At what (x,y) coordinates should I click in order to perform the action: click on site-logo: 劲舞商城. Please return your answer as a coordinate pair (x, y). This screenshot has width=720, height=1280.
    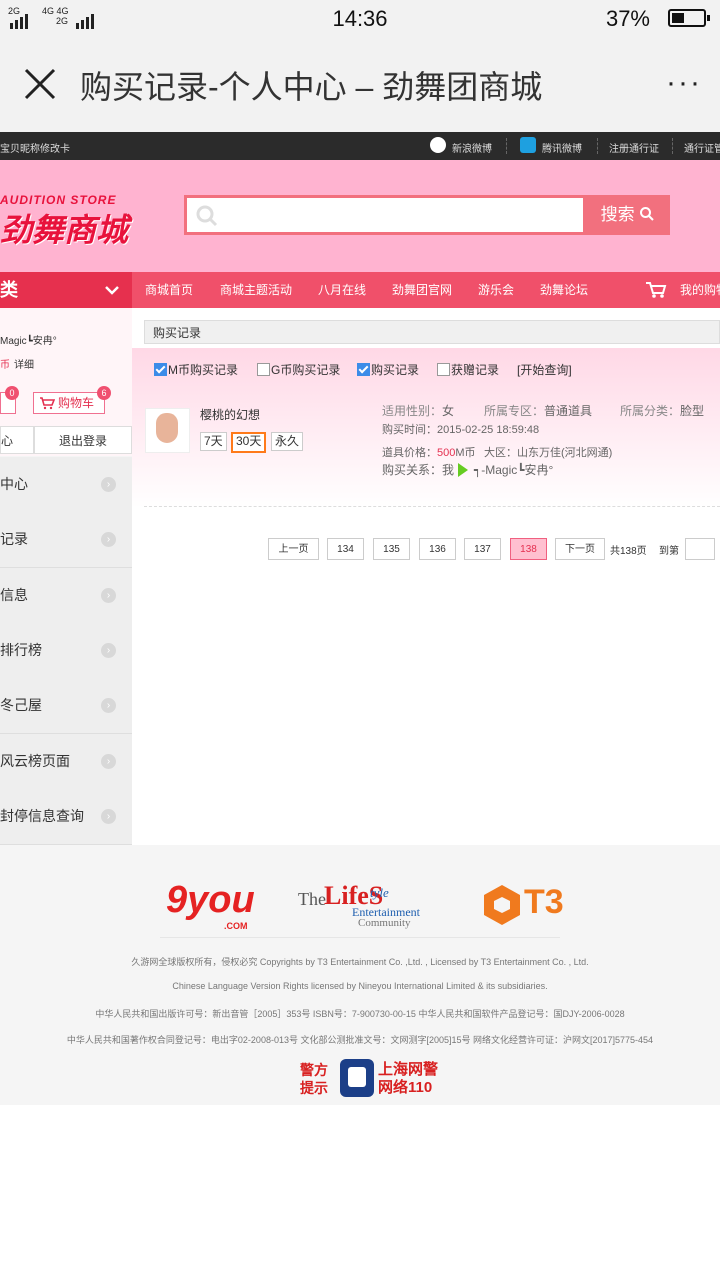
    Looking at the image, I should click on (64, 228).